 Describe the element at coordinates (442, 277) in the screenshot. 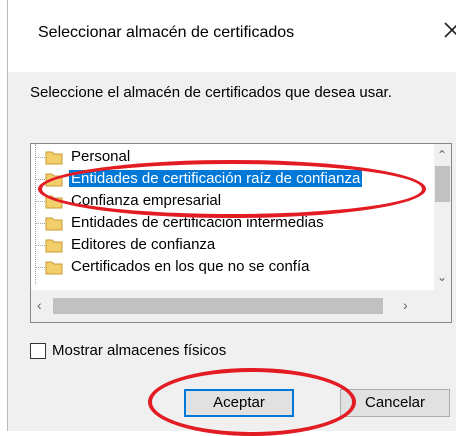

I see `scroll-down-icon: ⌄` at that location.